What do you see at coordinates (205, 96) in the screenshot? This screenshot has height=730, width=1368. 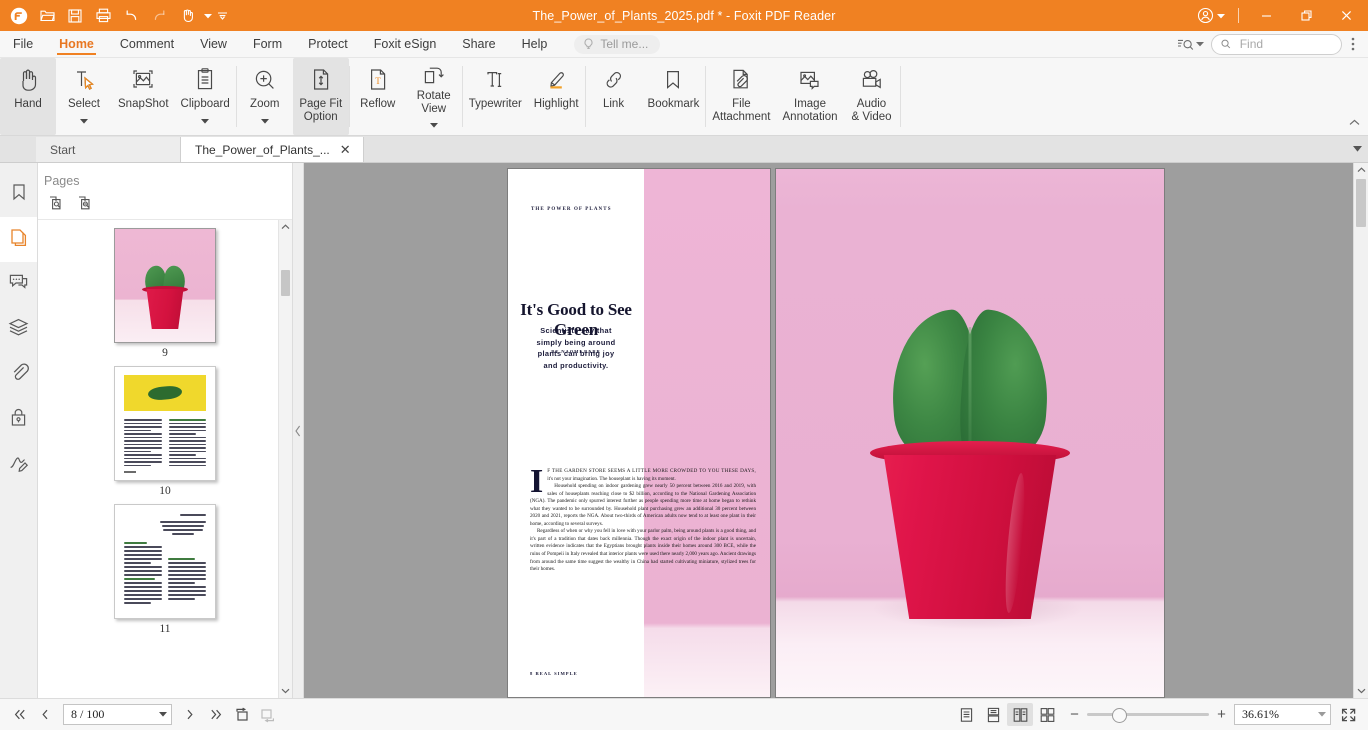 I see `clipboard-button: Clipboard` at bounding box center [205, 96].